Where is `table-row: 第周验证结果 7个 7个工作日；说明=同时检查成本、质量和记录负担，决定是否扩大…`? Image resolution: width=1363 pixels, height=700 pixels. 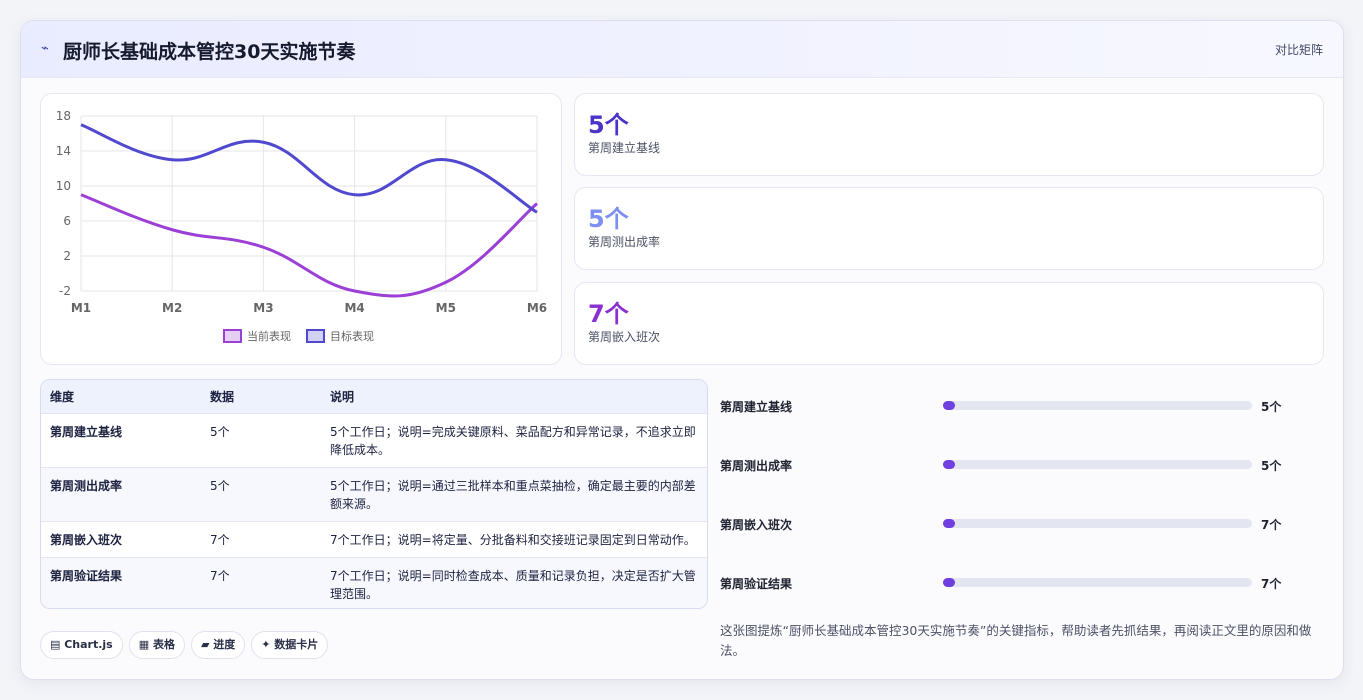
table-row: 第周验证结果 7个 7个工作日；说明=同时检查成本、质量和记录负担，决定是否扩大… is located at coordinates (374, 582).